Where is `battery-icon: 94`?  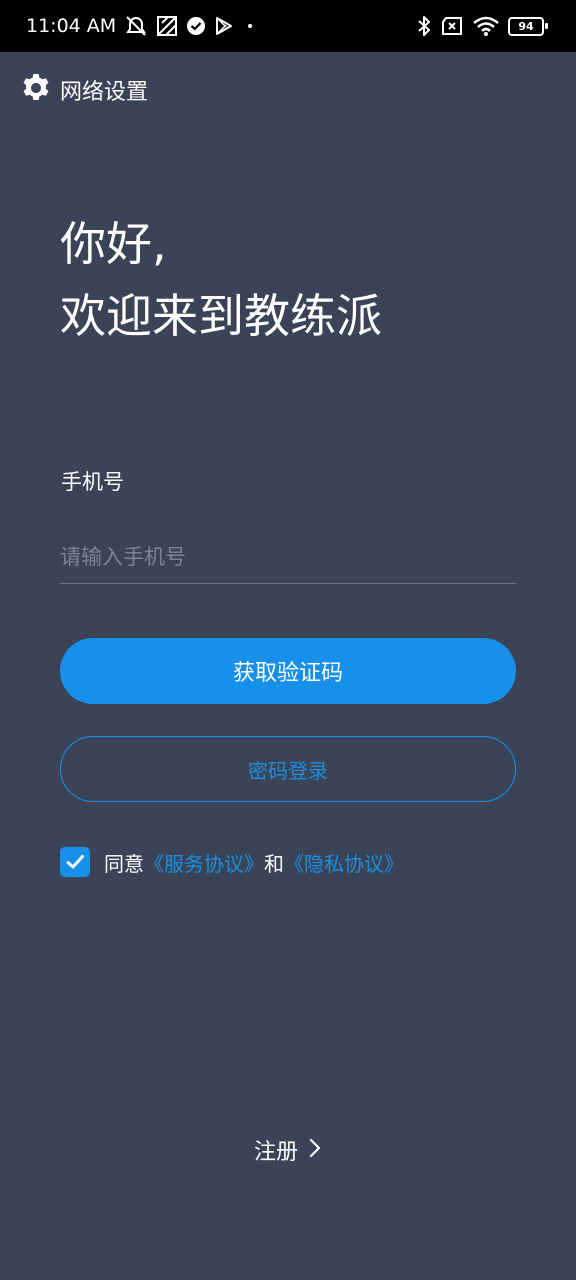 battery-icon: 94 is located at coordinates (528, 26).